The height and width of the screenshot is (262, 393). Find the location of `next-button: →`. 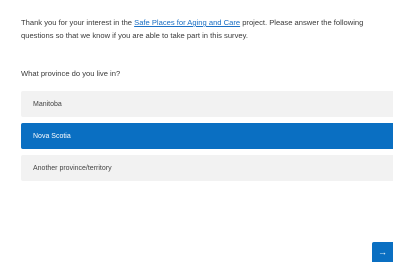

next-button: → is located at coordinates (382, 252).